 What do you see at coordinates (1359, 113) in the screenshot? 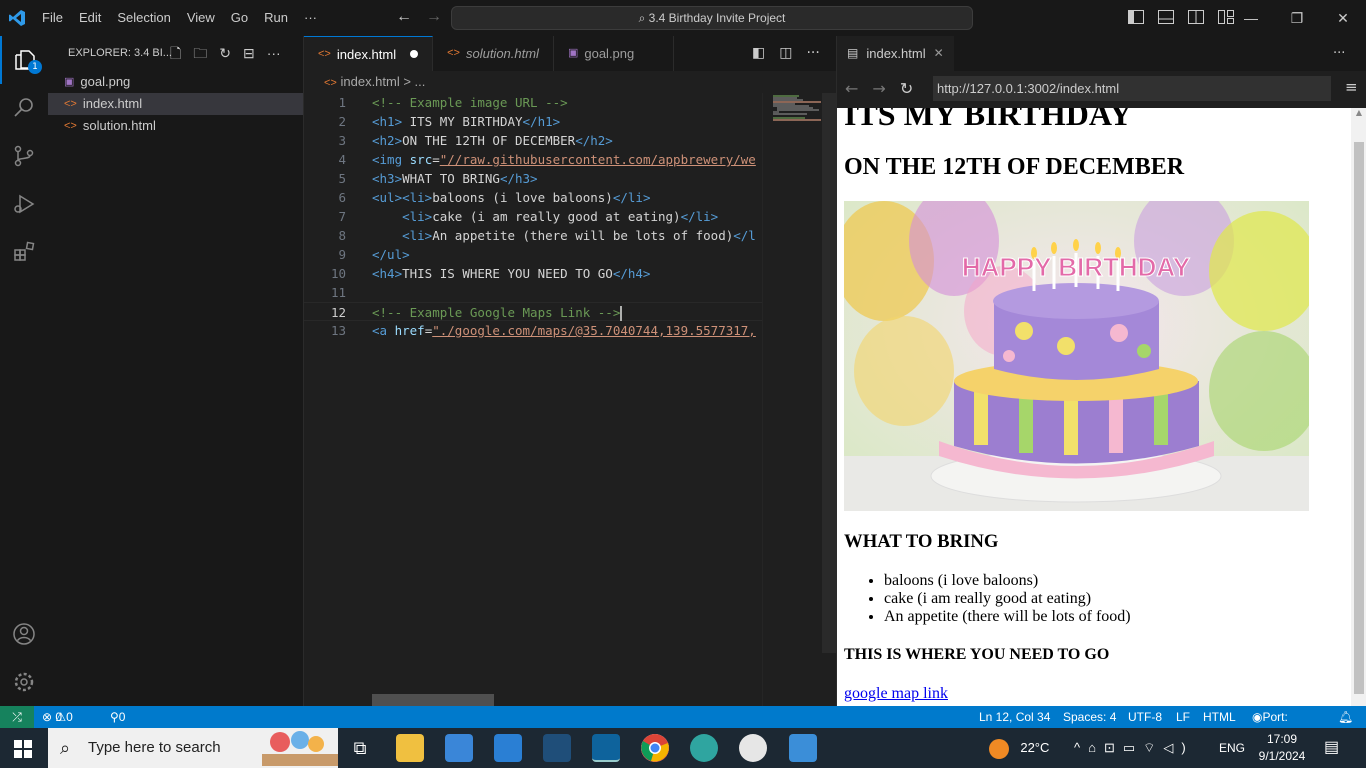
I see `scroll-up-icon: ▲` at bounding box center [1359, 113].